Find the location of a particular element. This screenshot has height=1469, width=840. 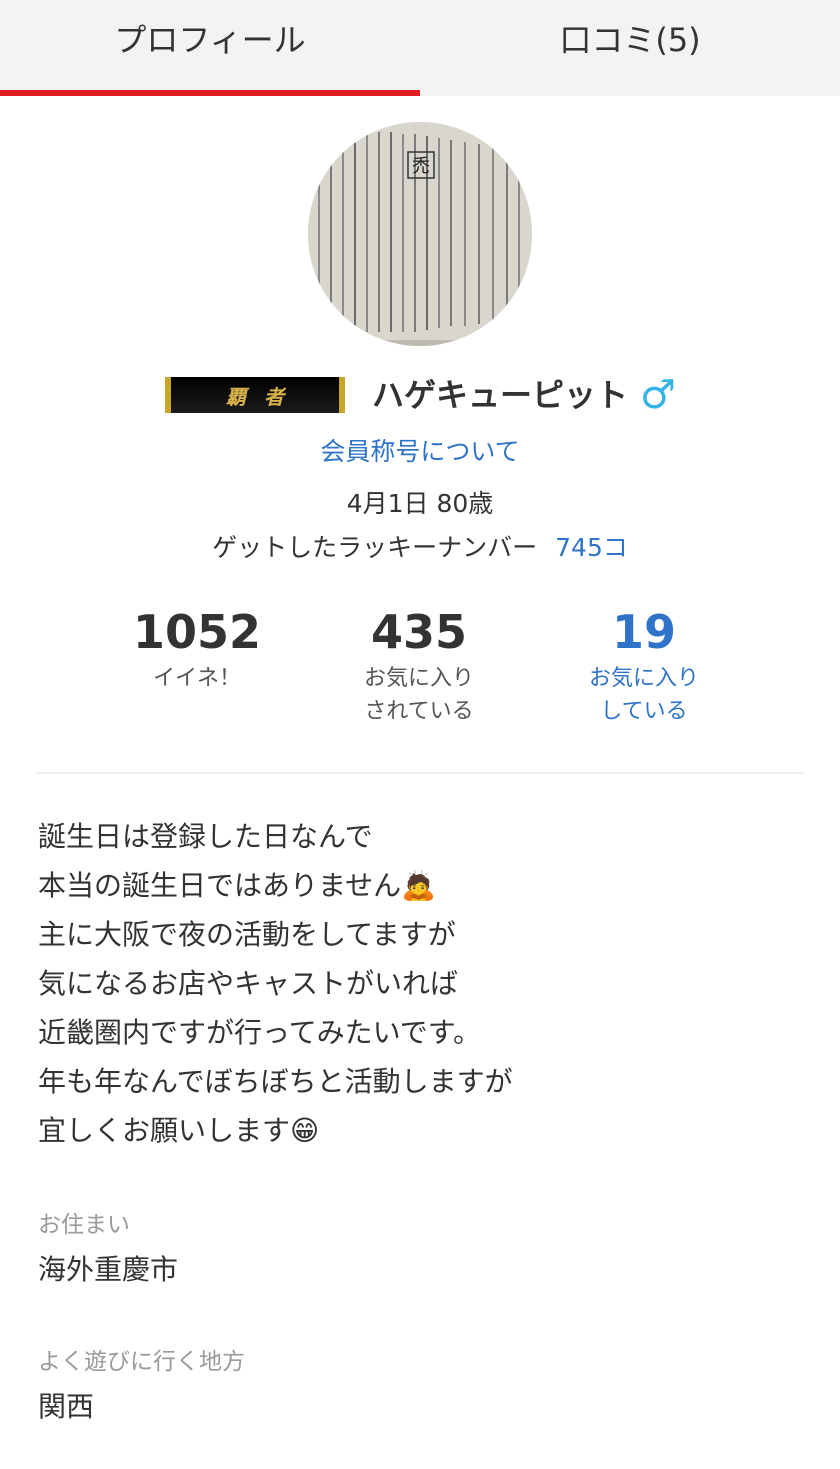

bio-line: 年も年なんでぼちぼちと活動しますが is located at coordinates (275, 1081).